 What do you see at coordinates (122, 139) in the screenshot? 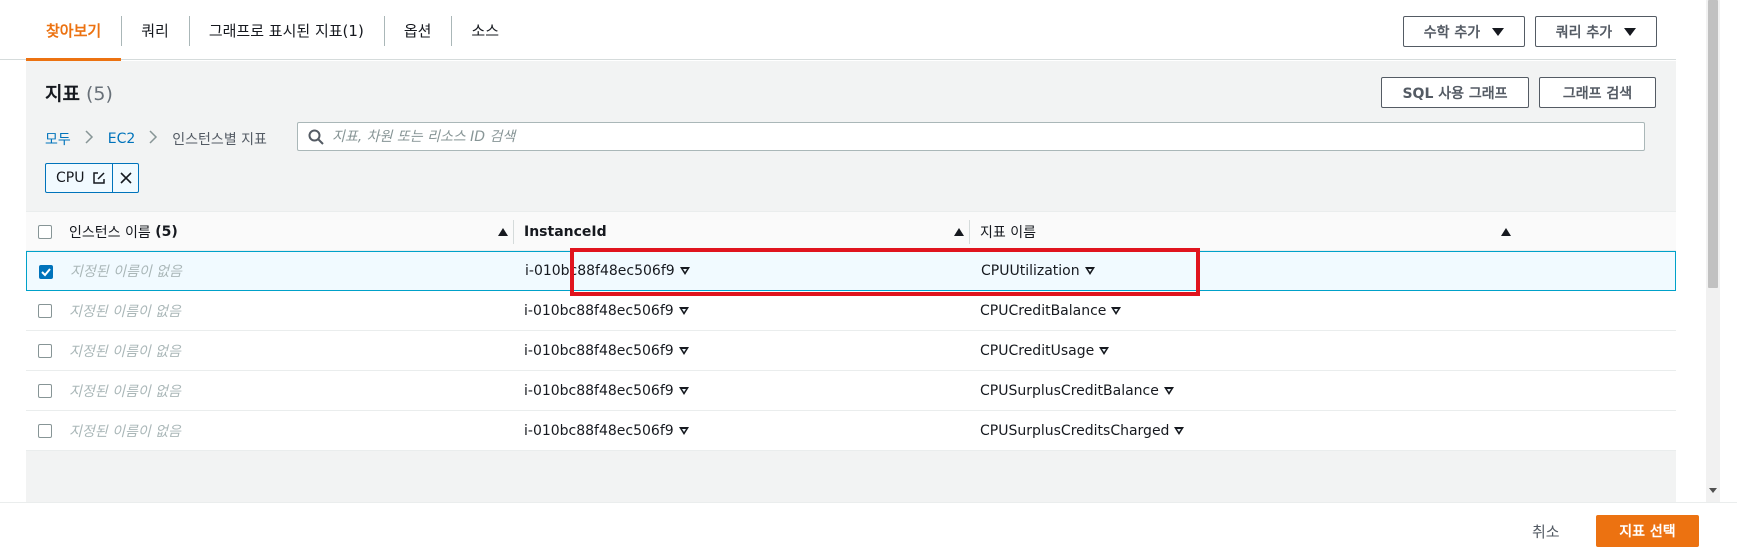
I see `breadcrumb-ec2: EC2` at bounding box center [122, 139].